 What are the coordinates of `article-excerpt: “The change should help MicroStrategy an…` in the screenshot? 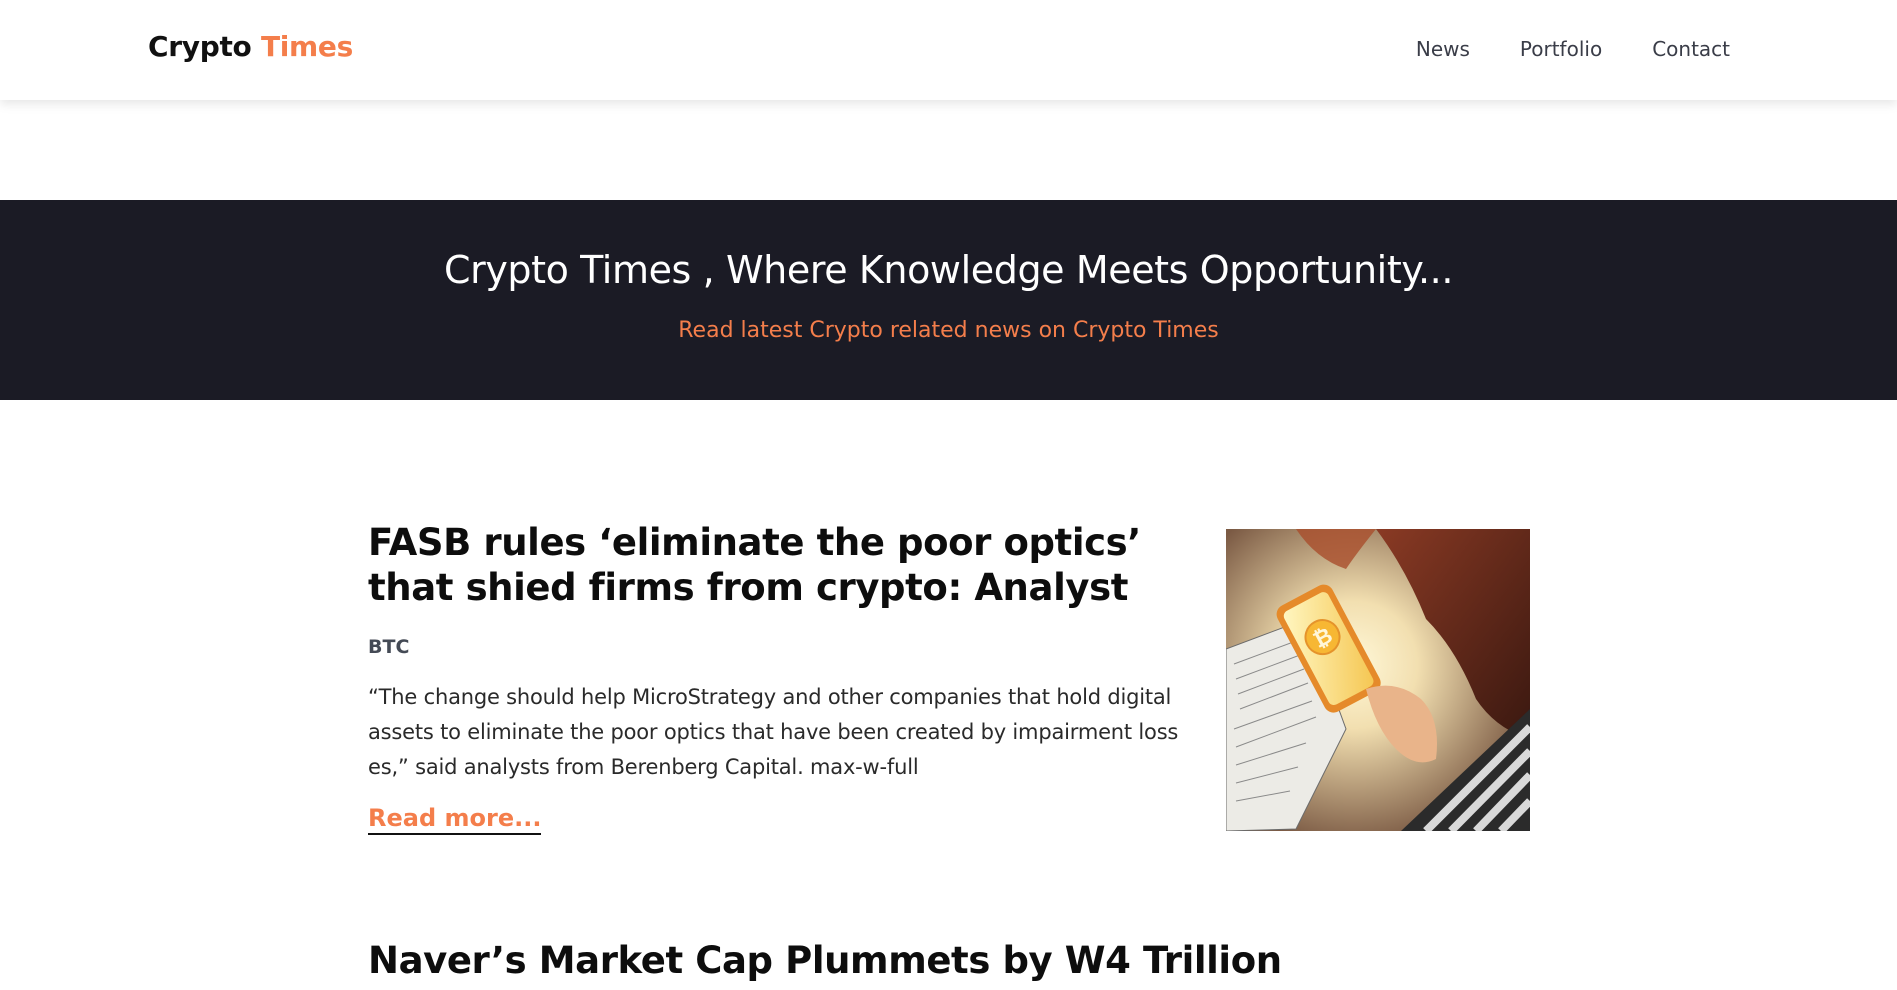 It's located at (773, 732).